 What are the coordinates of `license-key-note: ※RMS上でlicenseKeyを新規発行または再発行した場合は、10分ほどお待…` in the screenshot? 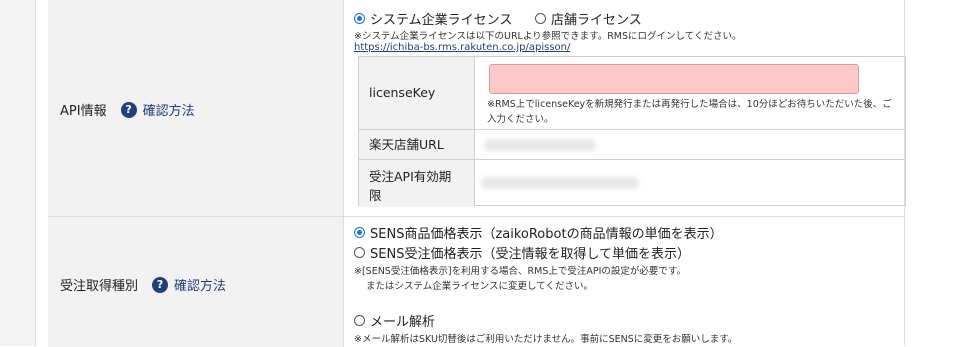 It's located at (689, 112).